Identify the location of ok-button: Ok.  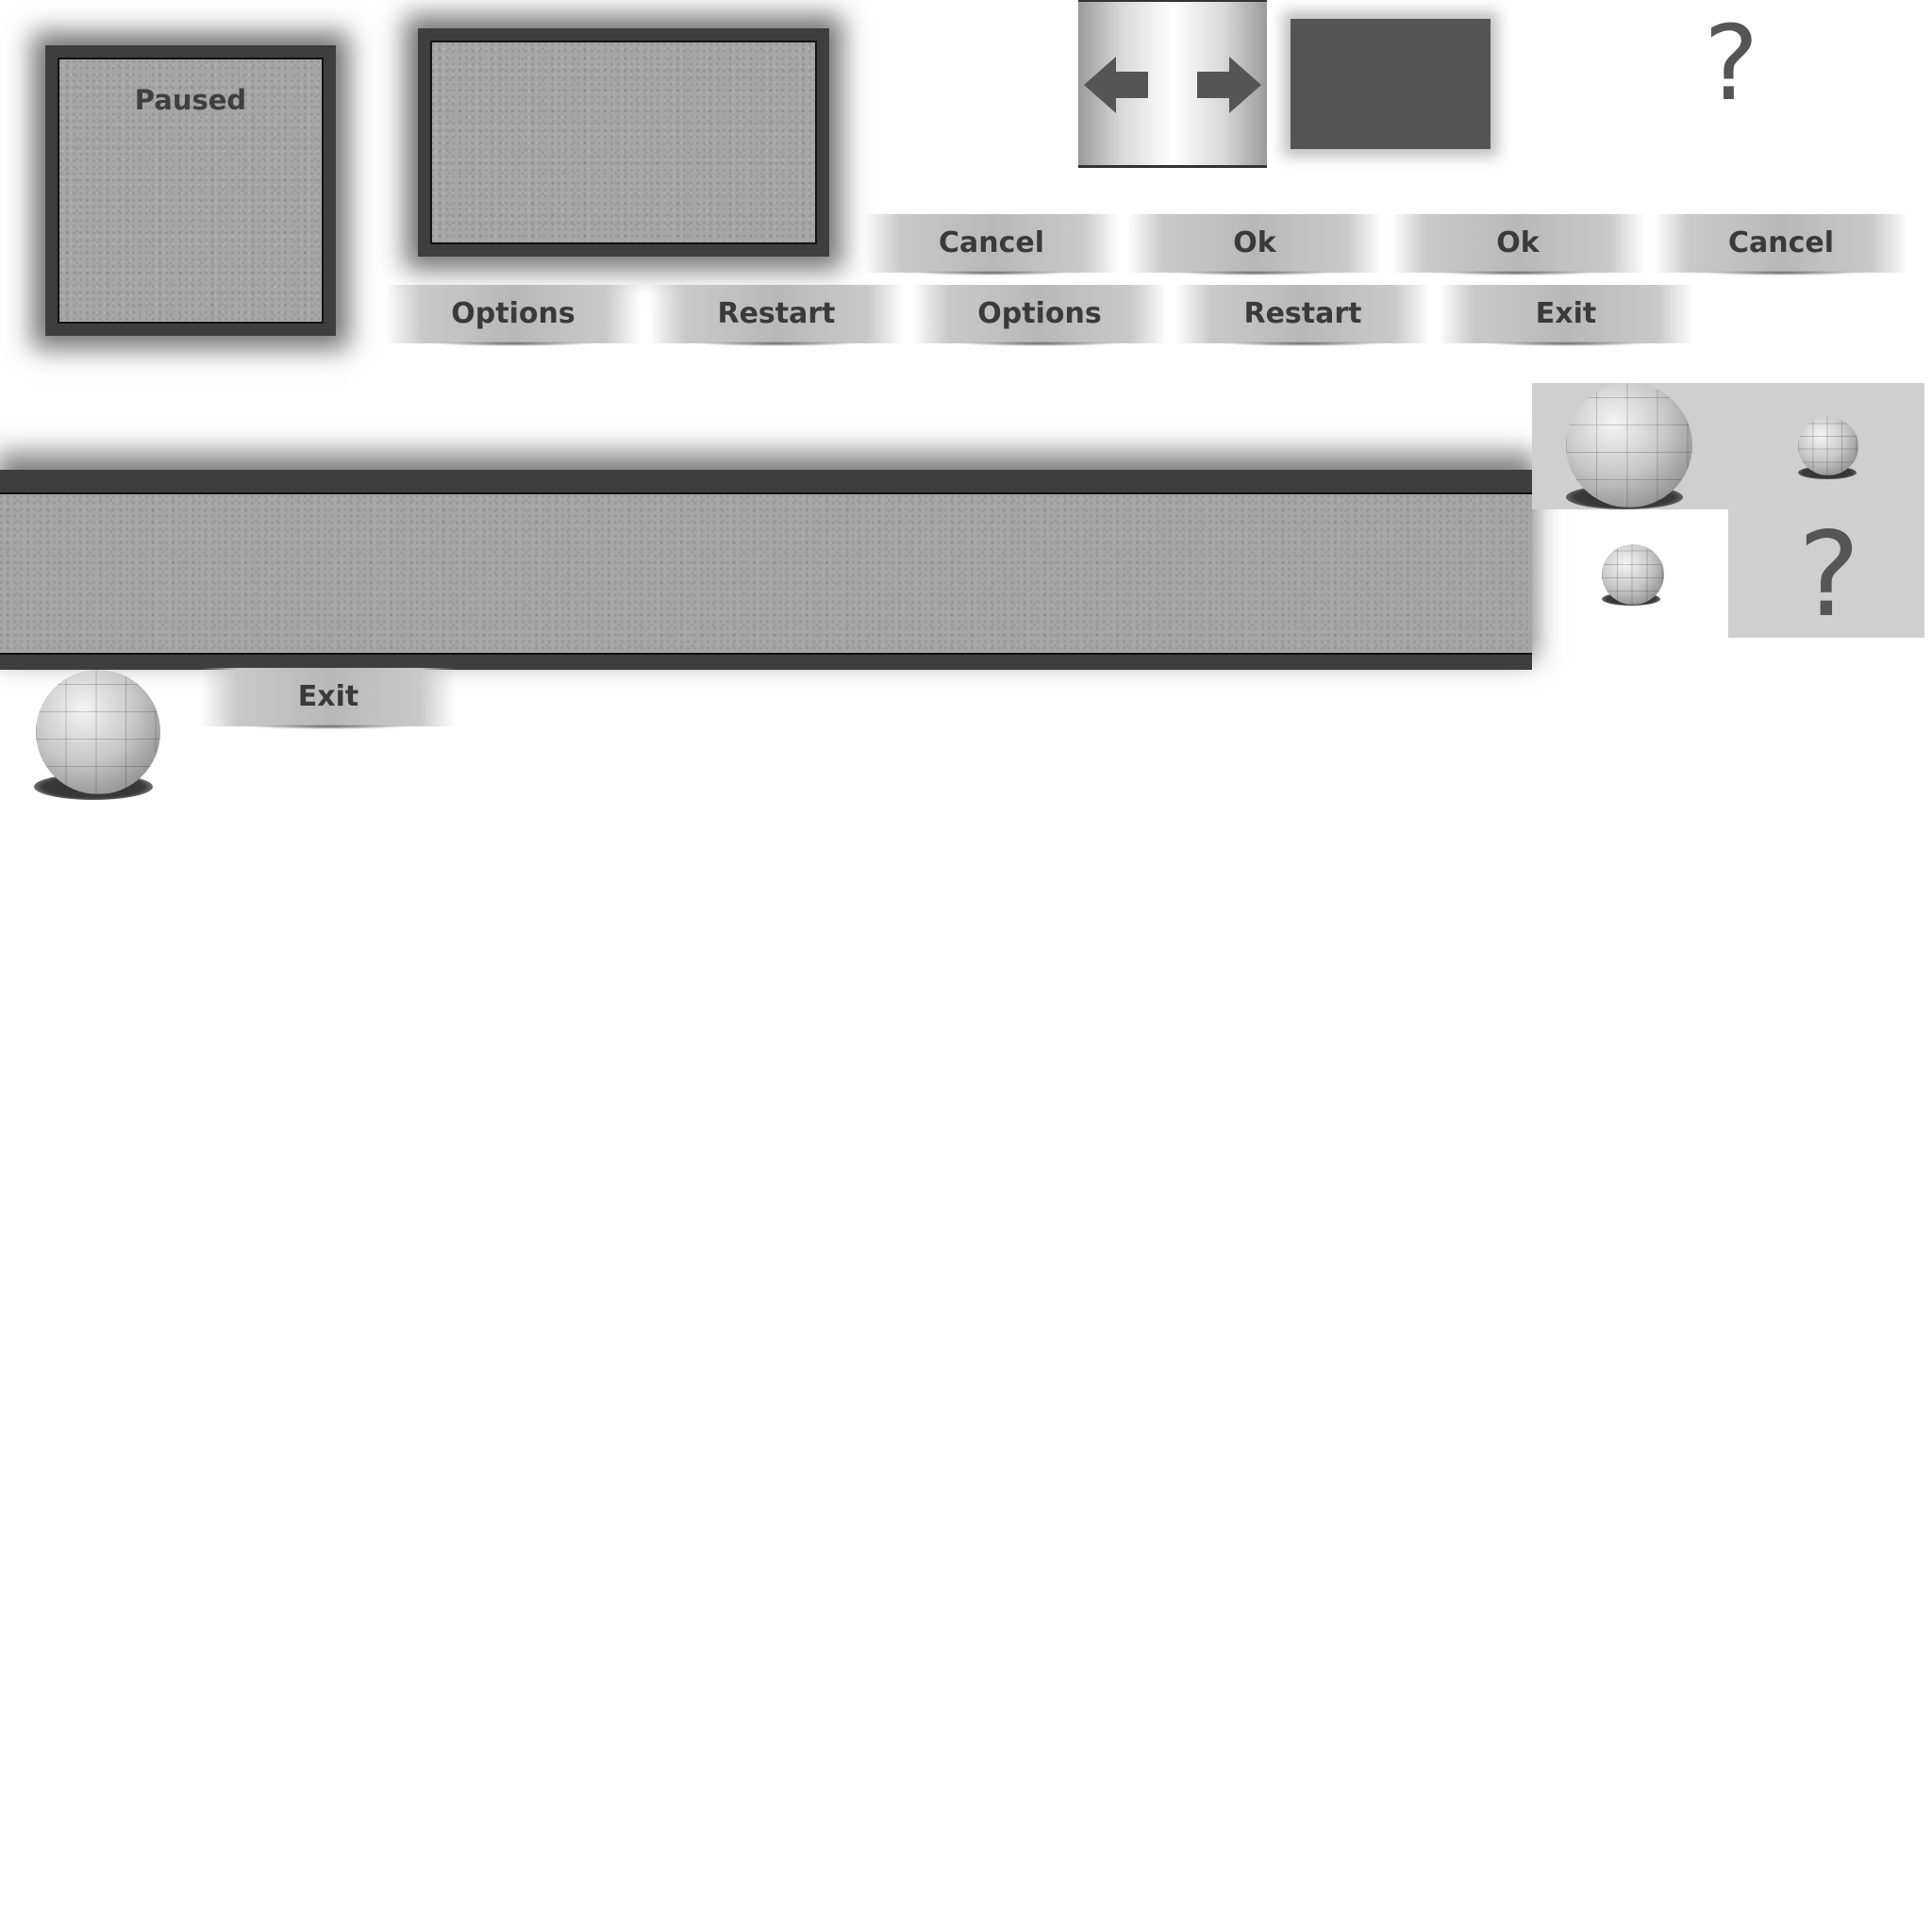
(1255, 244).